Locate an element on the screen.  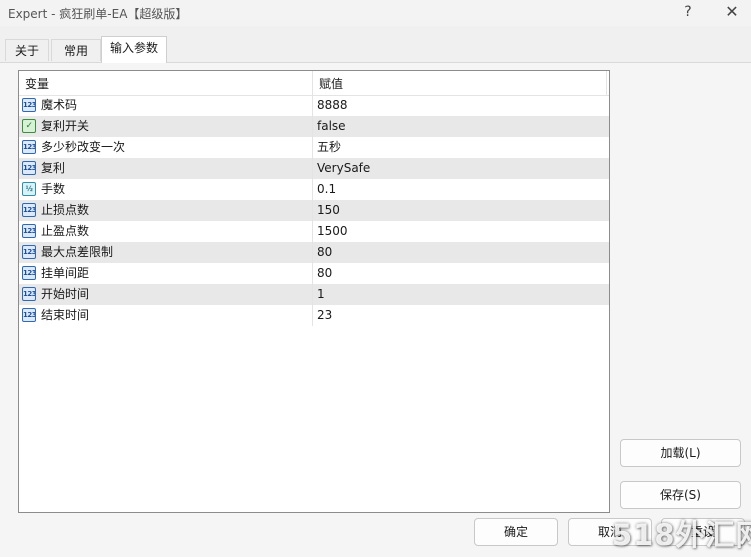
column-header-value: 赋值 is located at coordinates (460, 83).